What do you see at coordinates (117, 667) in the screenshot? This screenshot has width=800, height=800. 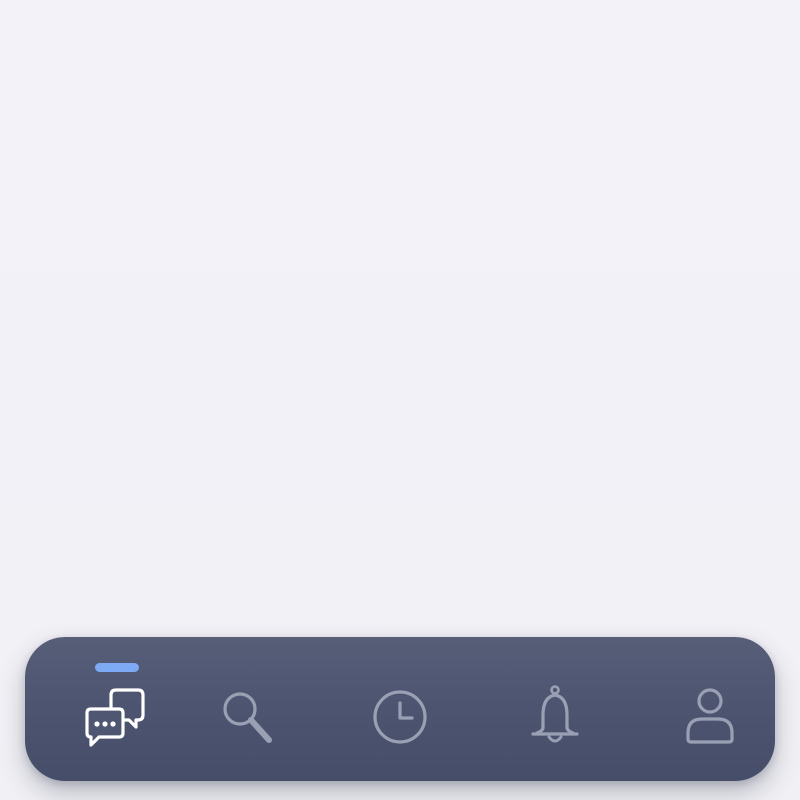 I see `active-tab-indicator` at bounding box center [117, 667].